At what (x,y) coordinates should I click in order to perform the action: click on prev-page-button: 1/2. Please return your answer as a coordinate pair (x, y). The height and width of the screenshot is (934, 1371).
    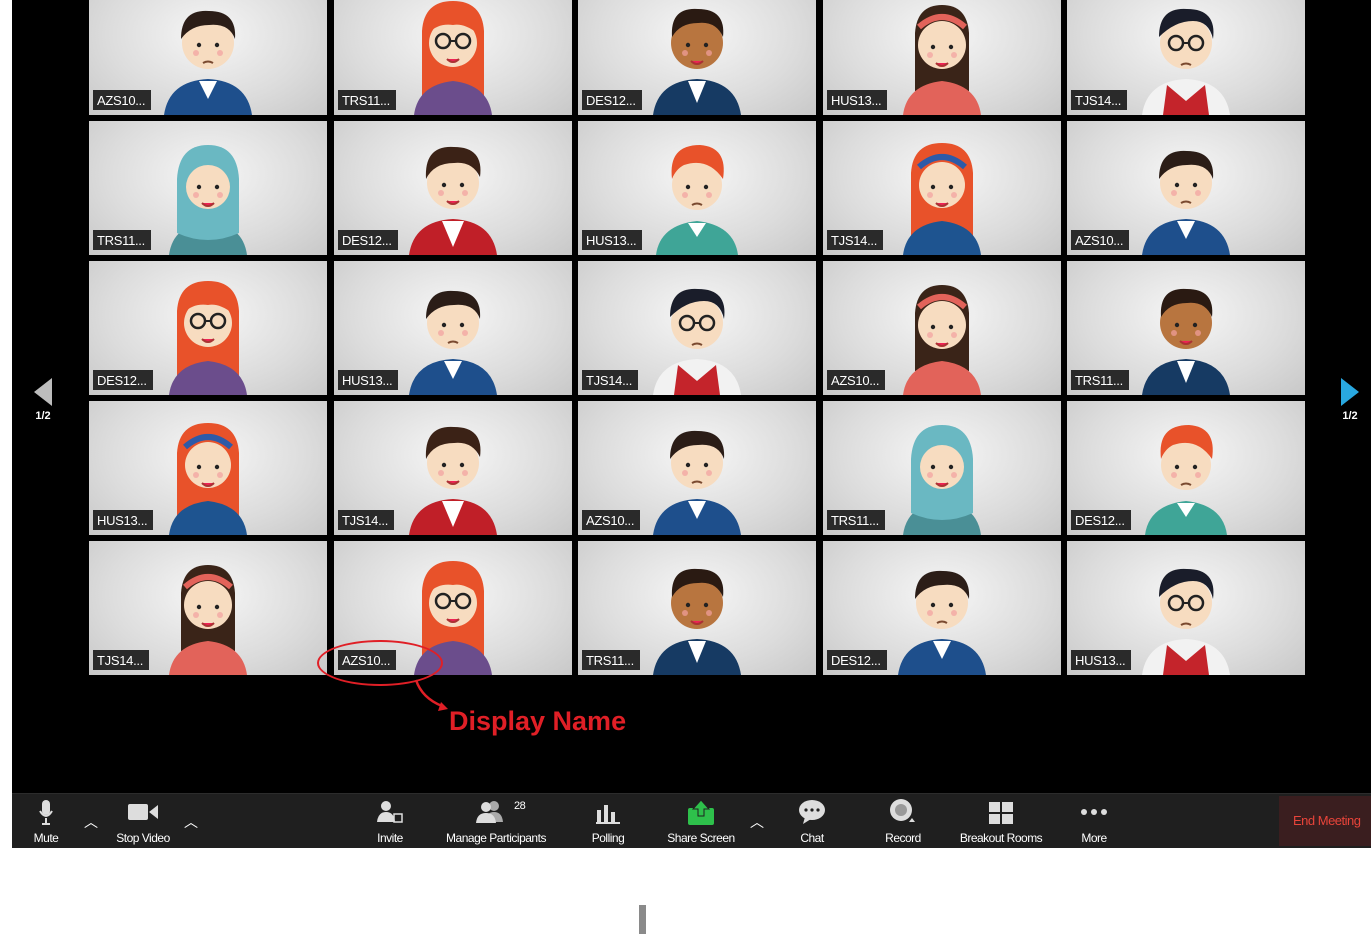
    Looking at the image, I should click on (43, 400).